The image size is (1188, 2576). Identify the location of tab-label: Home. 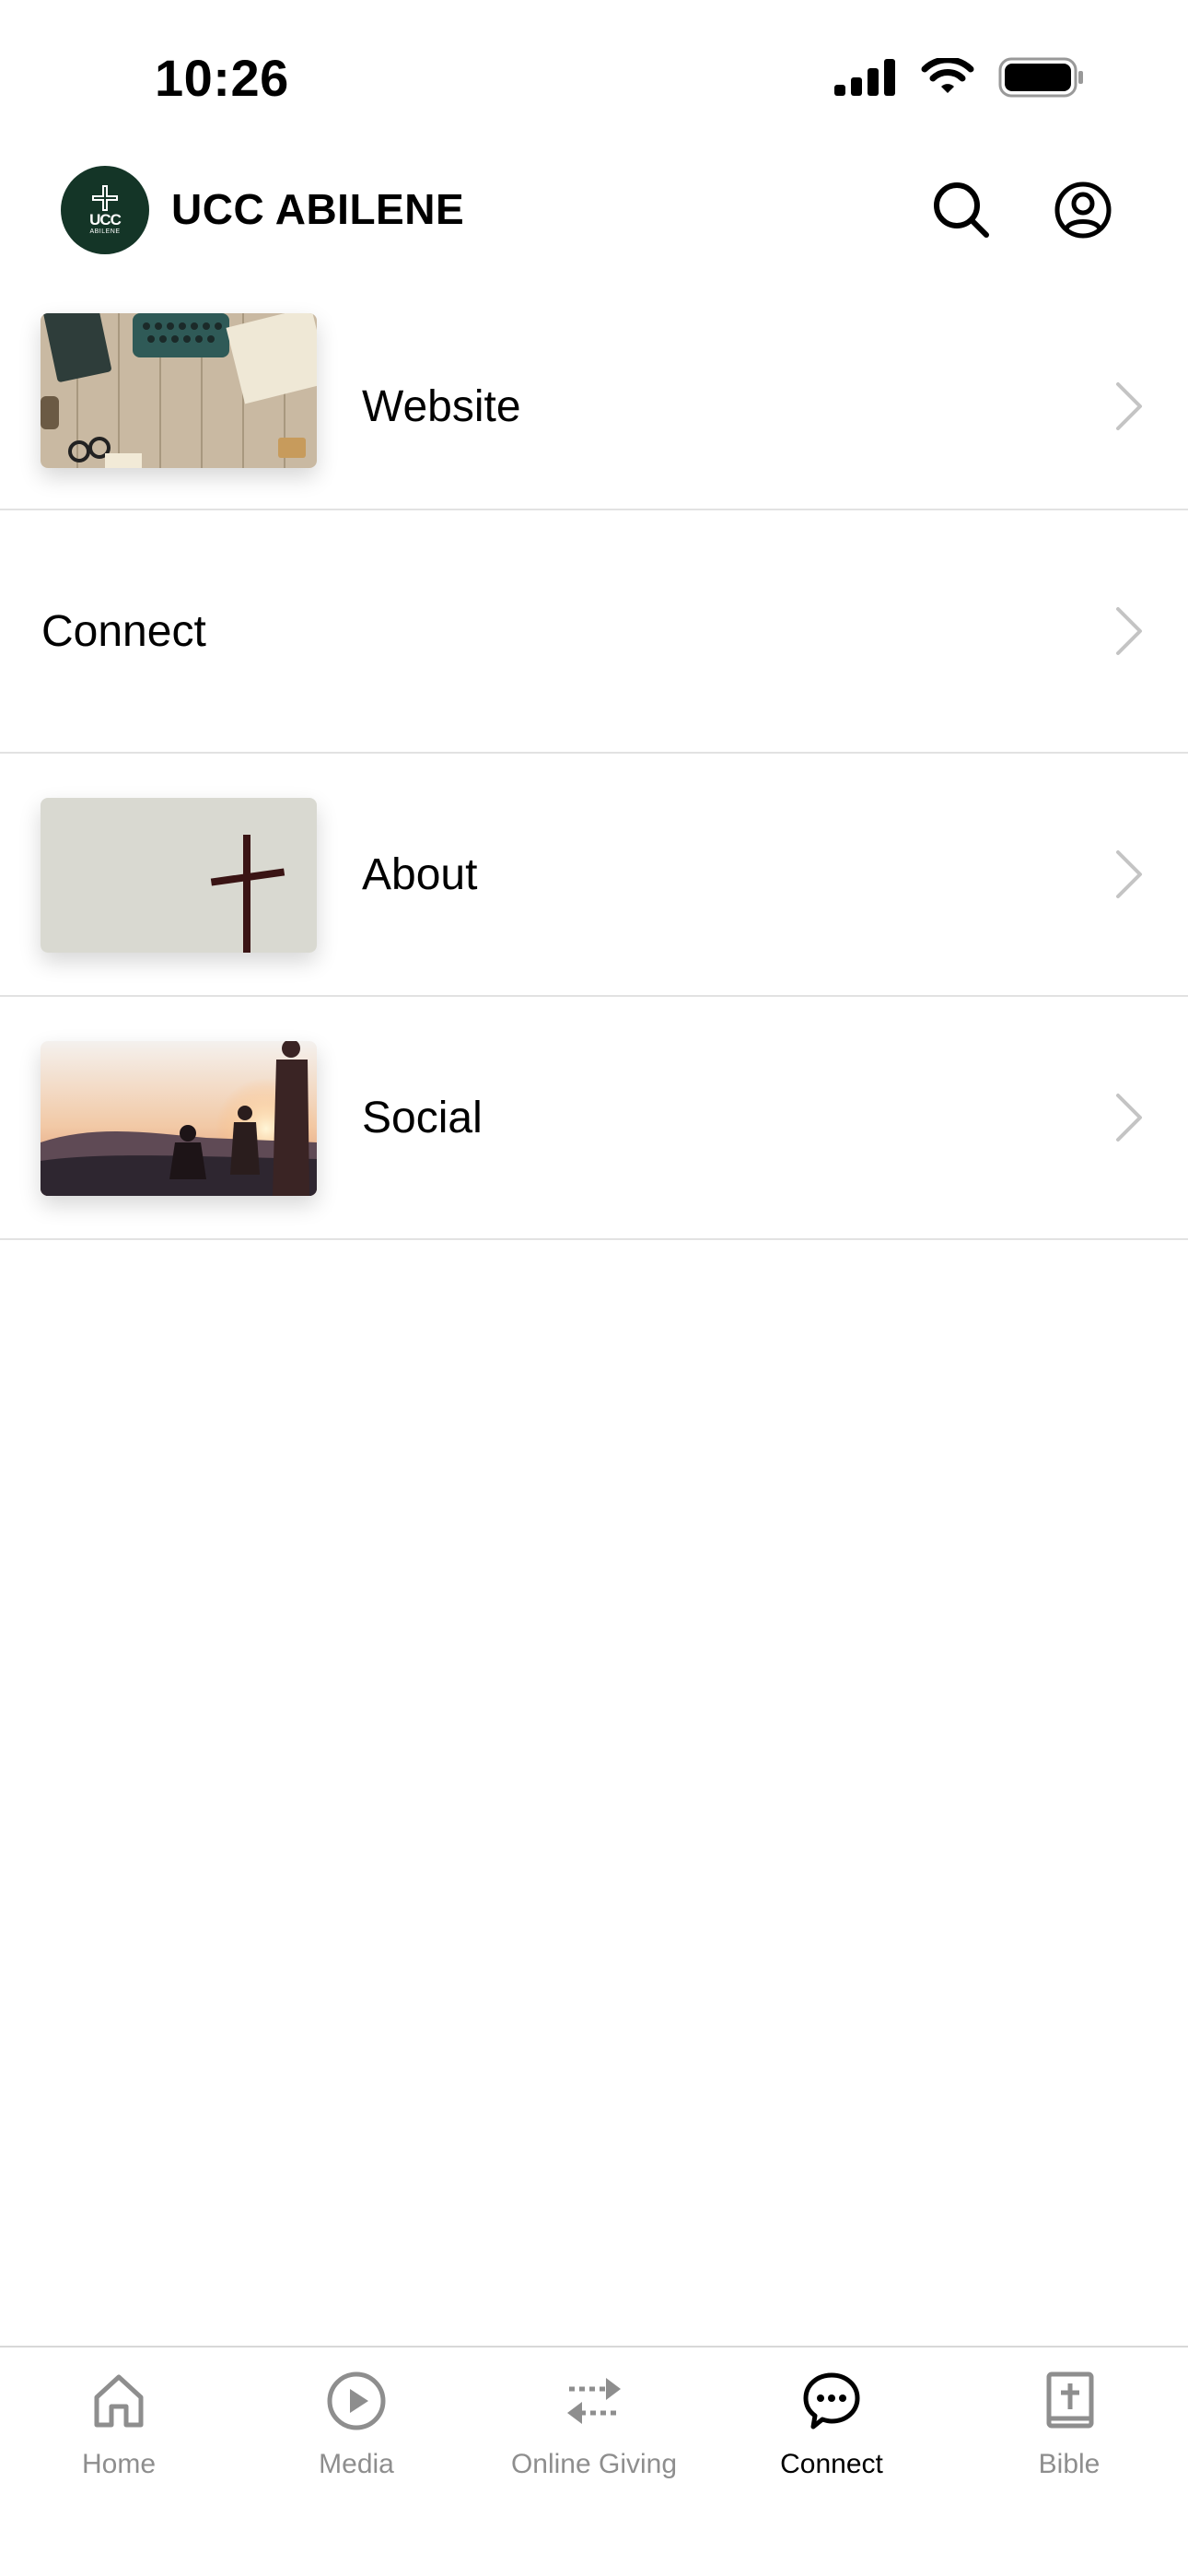
(119, 2464).